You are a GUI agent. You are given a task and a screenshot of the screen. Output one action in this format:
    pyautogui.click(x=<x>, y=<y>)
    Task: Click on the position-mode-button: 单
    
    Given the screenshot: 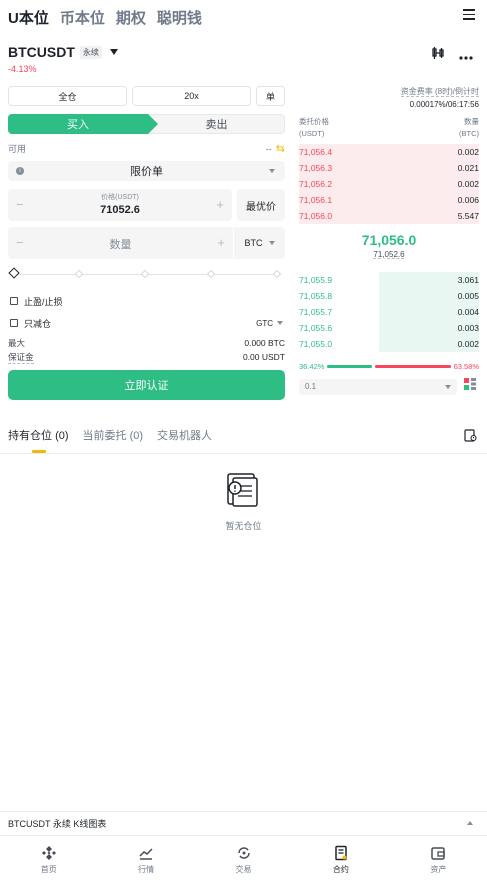 What is the action you would take?
    pyautogui.click(x=270, y=96)
    